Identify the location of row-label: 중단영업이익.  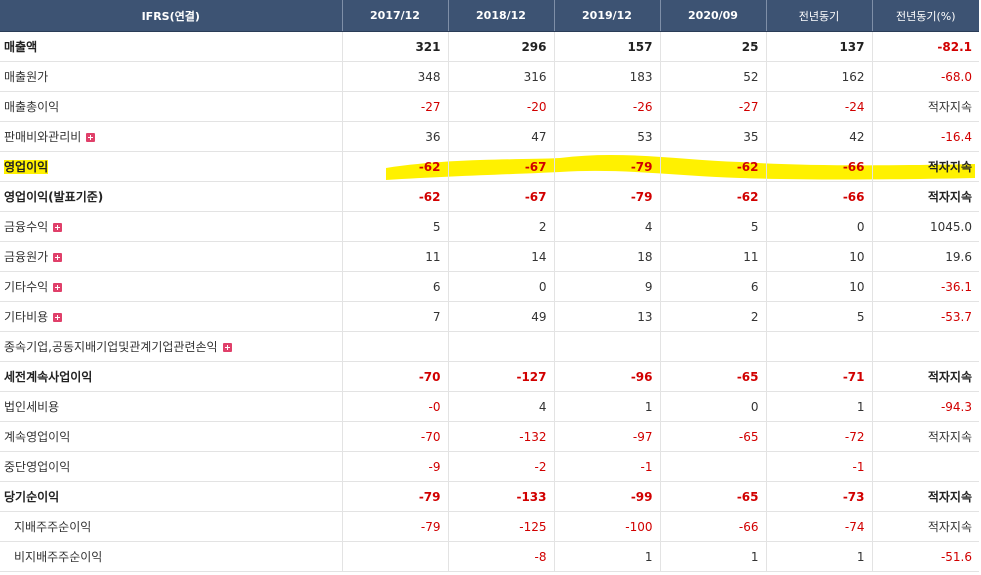
(171, 466).